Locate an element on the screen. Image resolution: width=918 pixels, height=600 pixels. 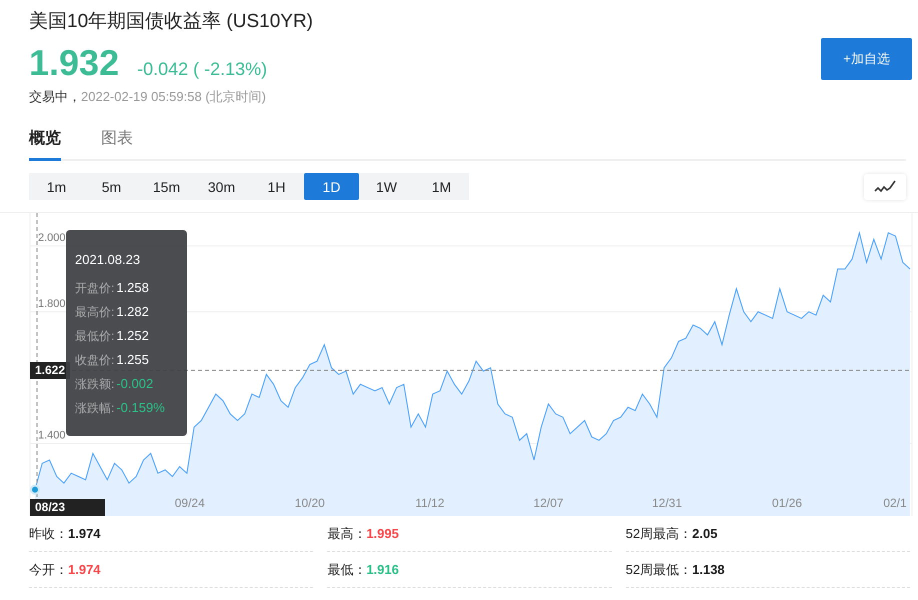
x-axis-label: 02/1 is located at coordinates (895, 503).